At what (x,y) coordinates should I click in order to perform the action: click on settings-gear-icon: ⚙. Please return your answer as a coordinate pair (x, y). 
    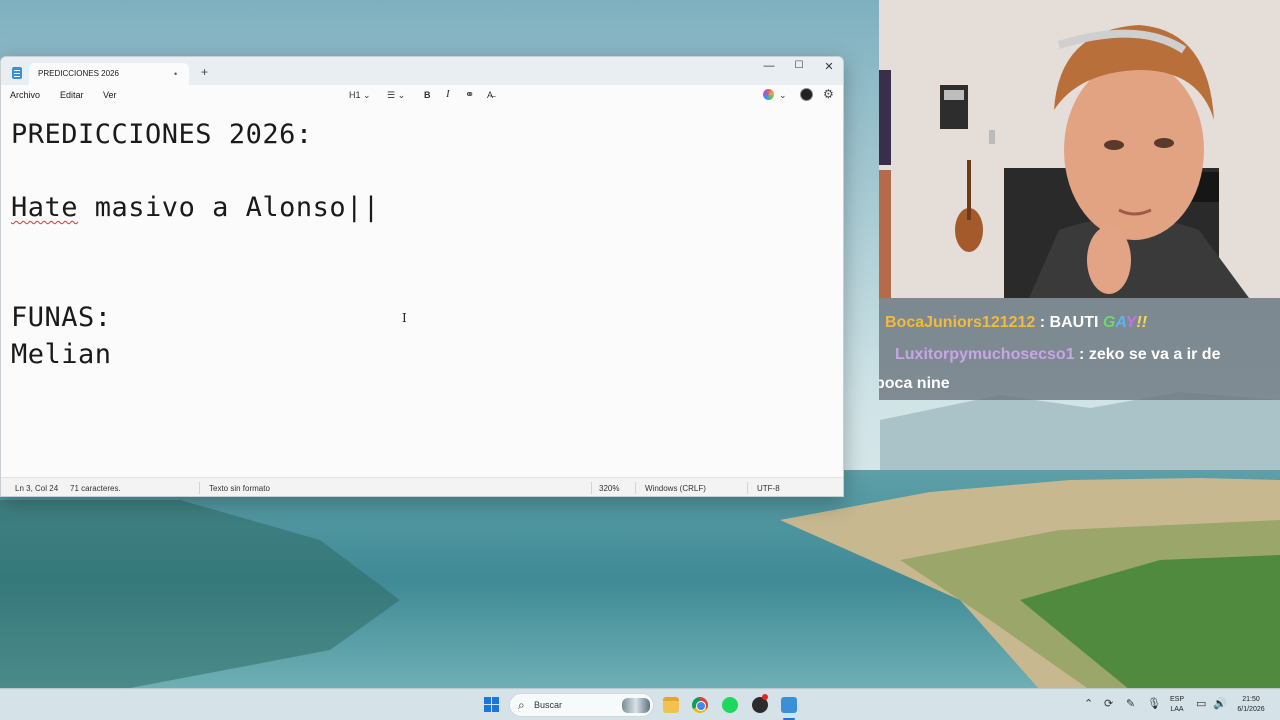
    Looking at the image, I should click on (828, 94).